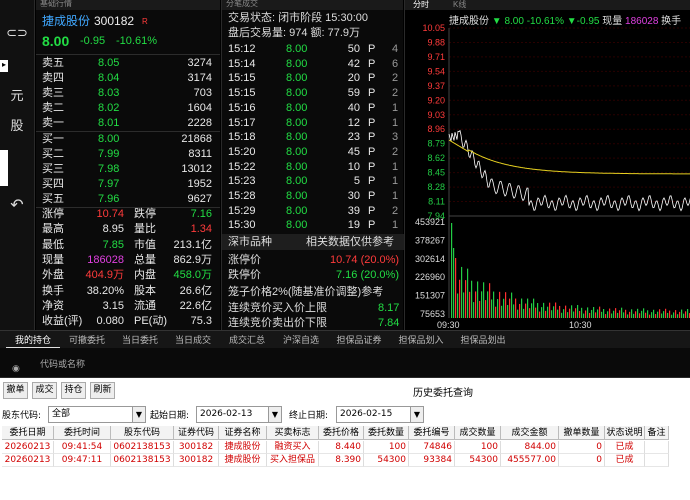 The width and height of the screenshot is (690, 500). Describe the element at coordinates (430, 277) in the screenshot. I see `volume-tick-label: 226960` at that location.